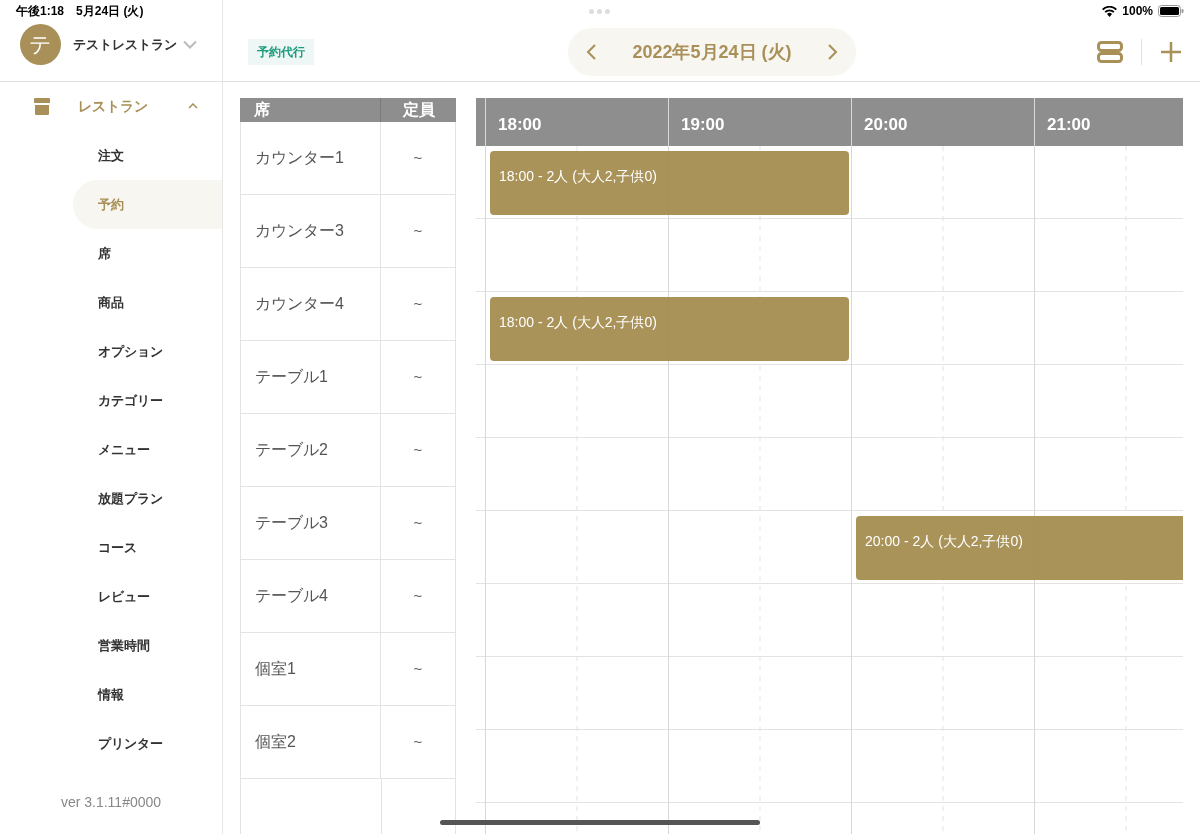  I want to click on date-label: 2022年5月24日 (火), so click(712, 52).